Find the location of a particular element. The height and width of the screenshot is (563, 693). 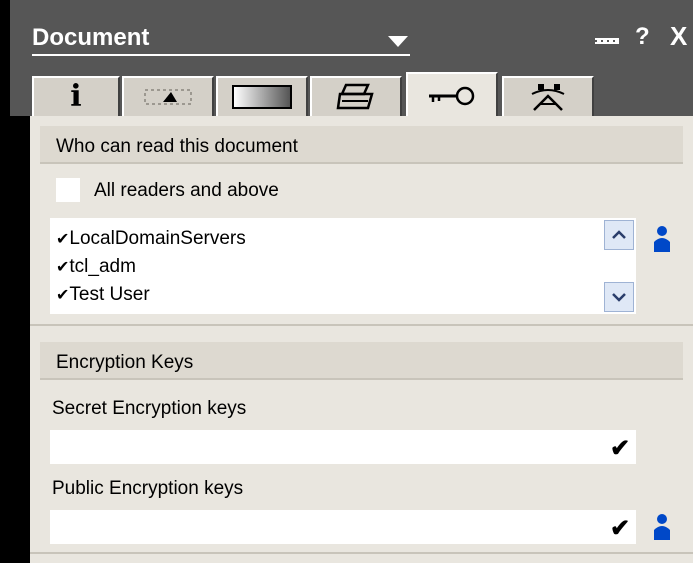

readers-listbox: ✔LocalDomainServers ✔tcl_adm ✔Test User is located at coordinates (328, 266).